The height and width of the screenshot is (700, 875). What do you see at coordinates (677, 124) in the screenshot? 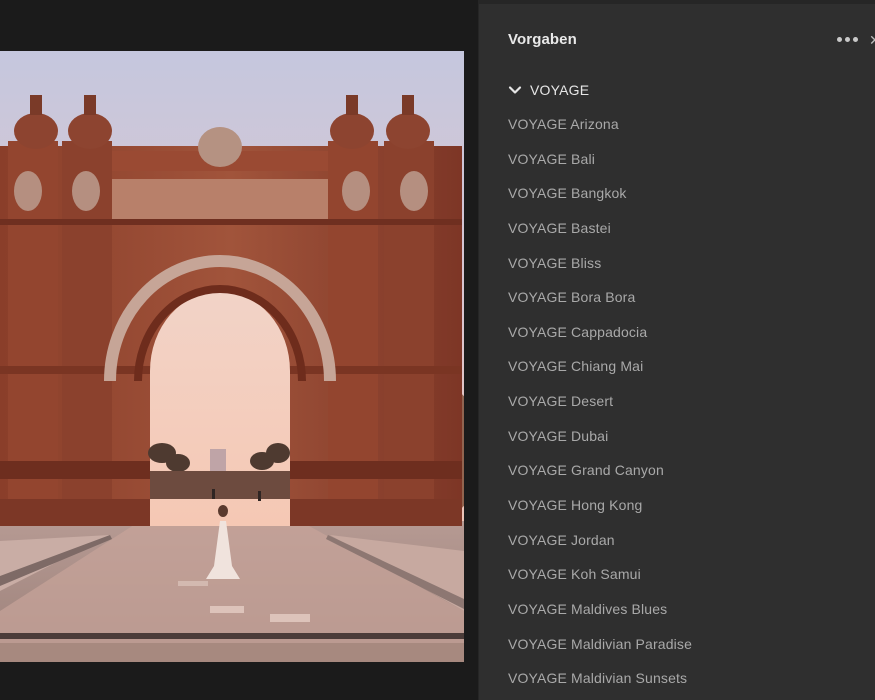
I see `preset-item: VOYAGE Arizona` at bounding box center [677, 124].